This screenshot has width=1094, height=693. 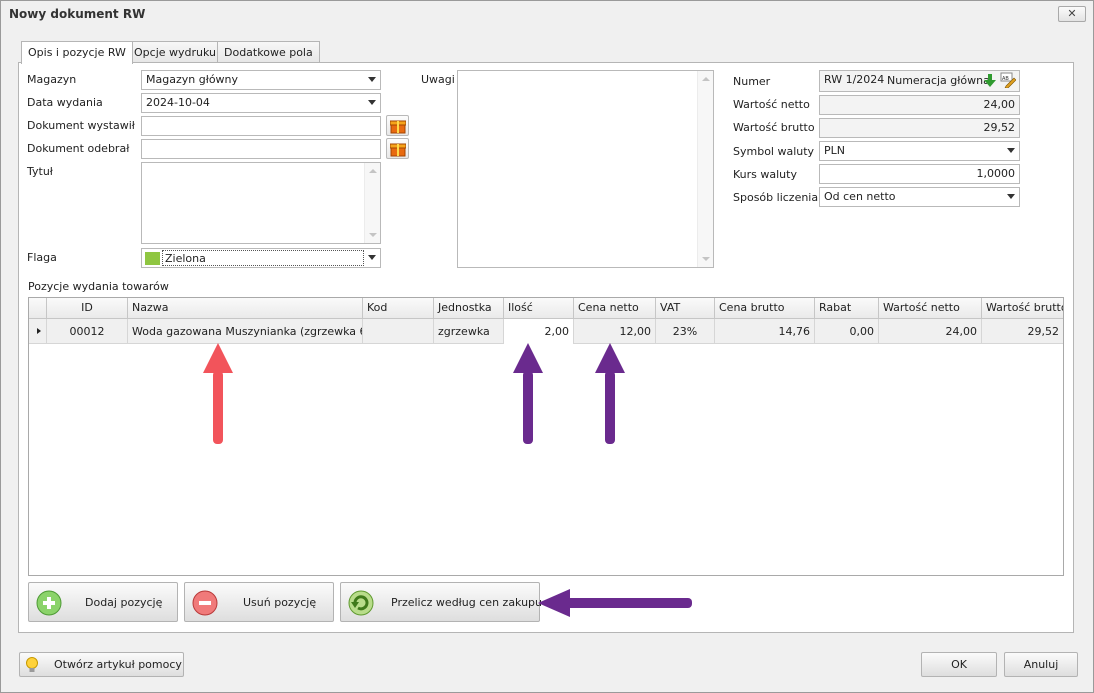 I want to click on grid-caption: Pozycje wydania towarów, so click(x=98, y=286).